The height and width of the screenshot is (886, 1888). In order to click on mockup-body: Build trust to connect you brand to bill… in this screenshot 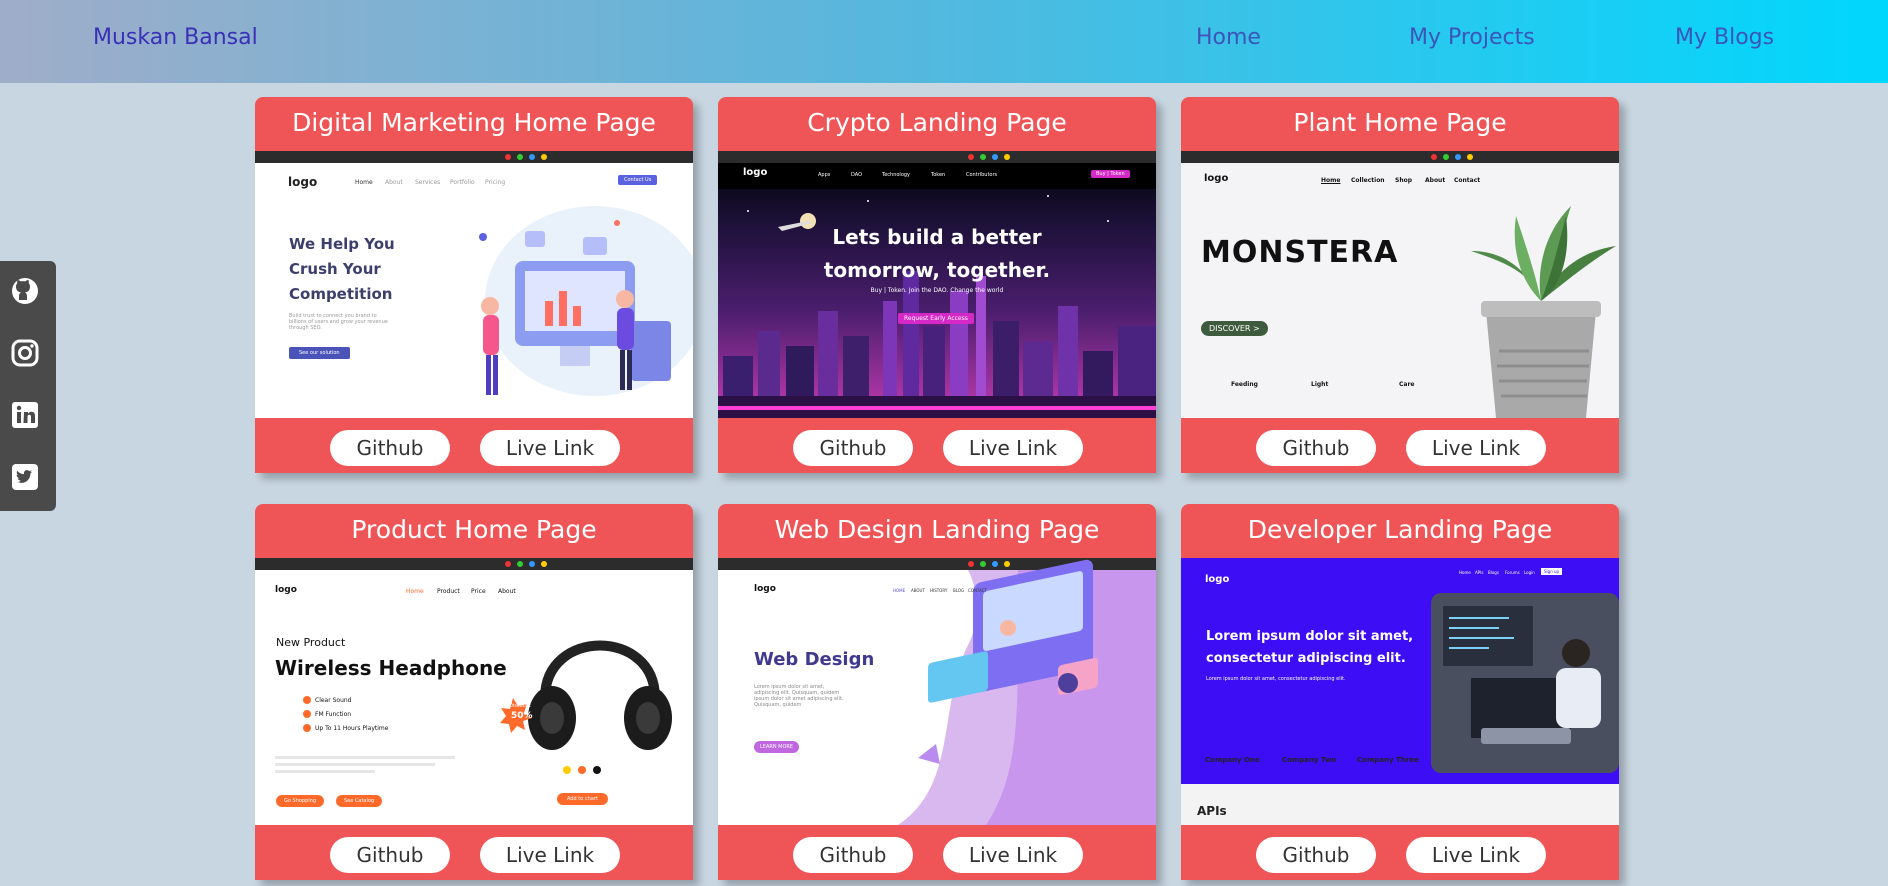, I will do `click(338, 322)`.